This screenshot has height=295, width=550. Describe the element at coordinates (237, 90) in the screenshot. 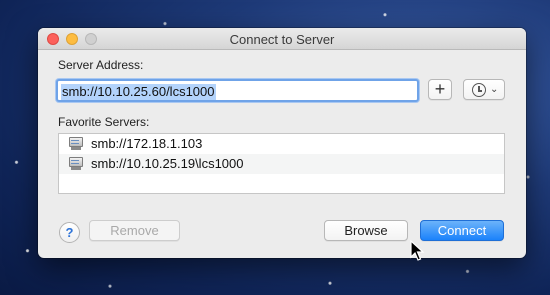

I see `server-address-input: smb://10.10.25.60/lcs1000` at that location.